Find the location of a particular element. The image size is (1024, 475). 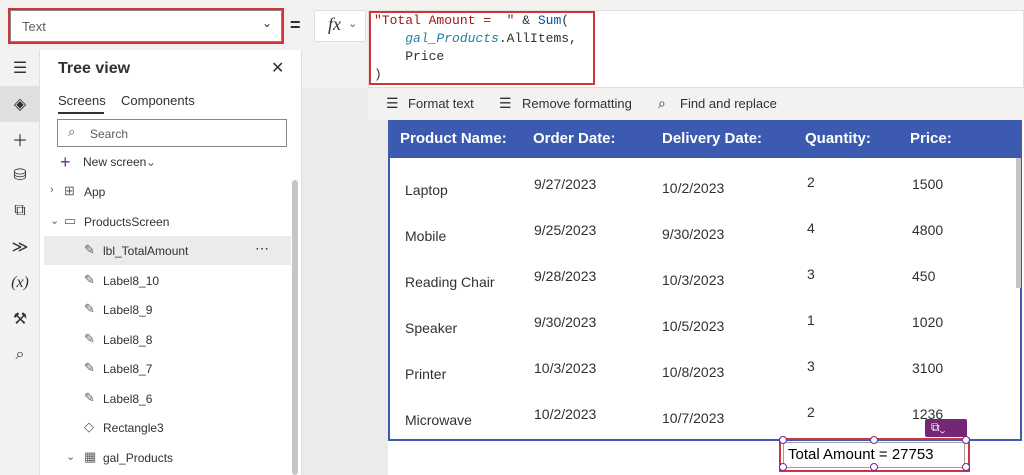

more-options-icon: ⋯ is located at coordinates (262, 248).